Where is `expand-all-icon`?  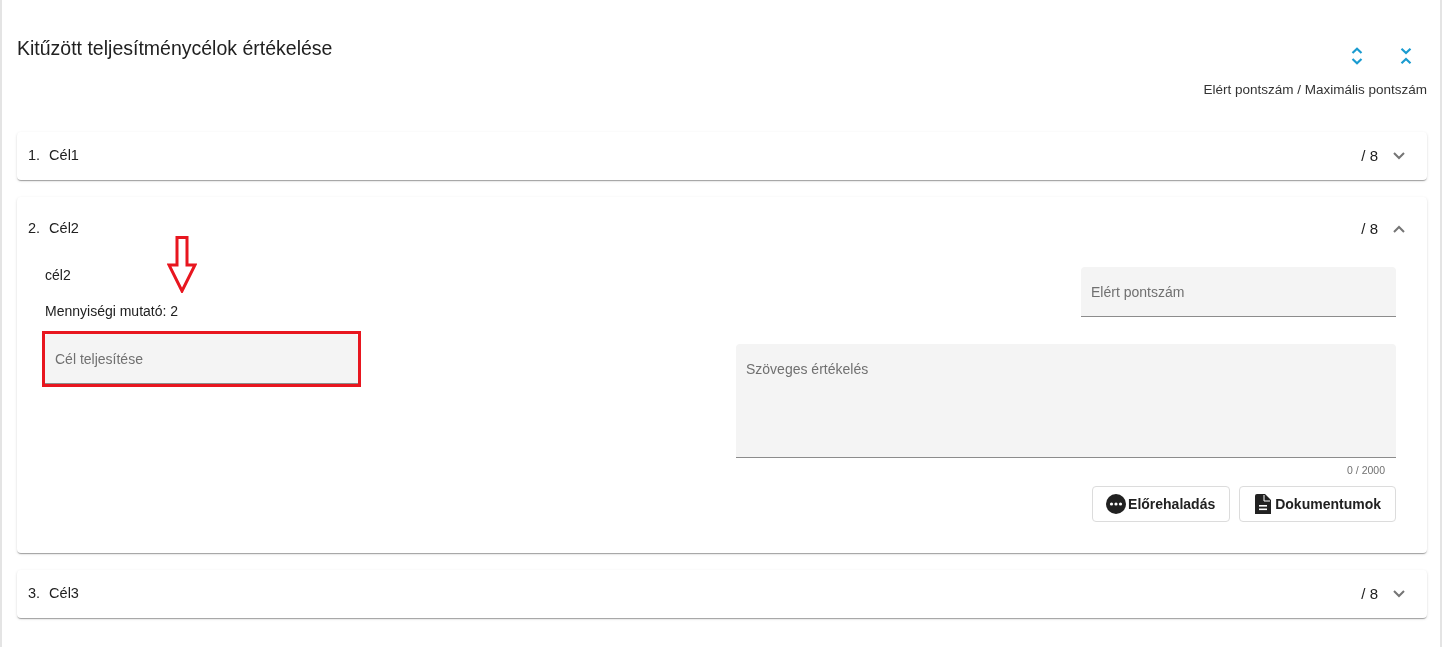
expand-all-icon is located at coordinates (1357, 56).